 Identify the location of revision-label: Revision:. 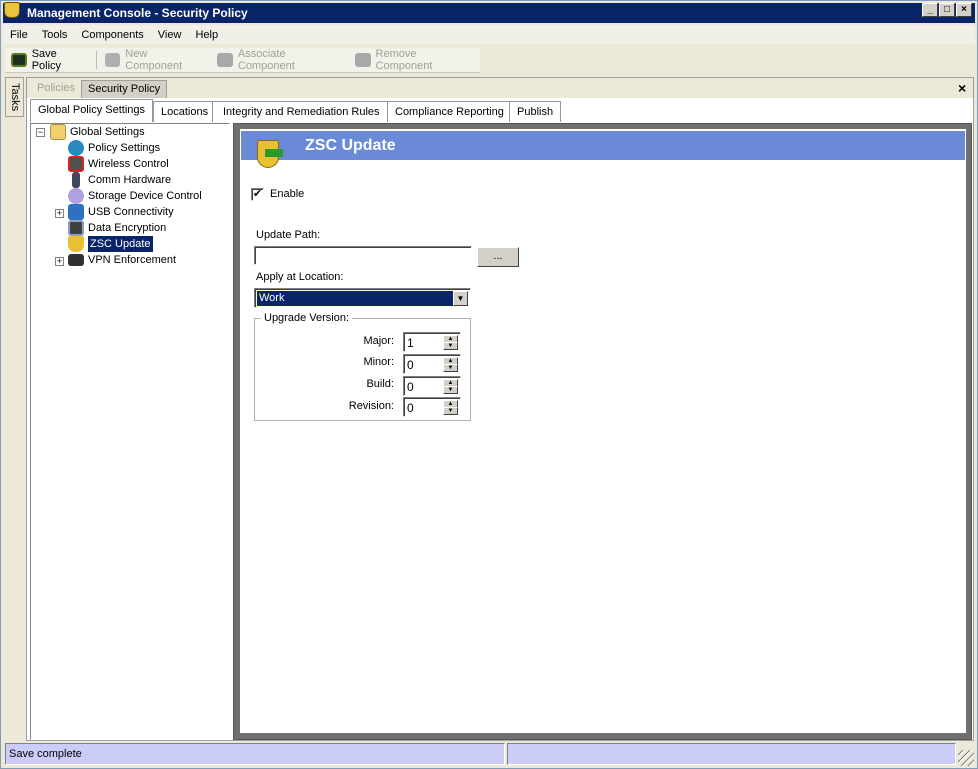
(371, 406).